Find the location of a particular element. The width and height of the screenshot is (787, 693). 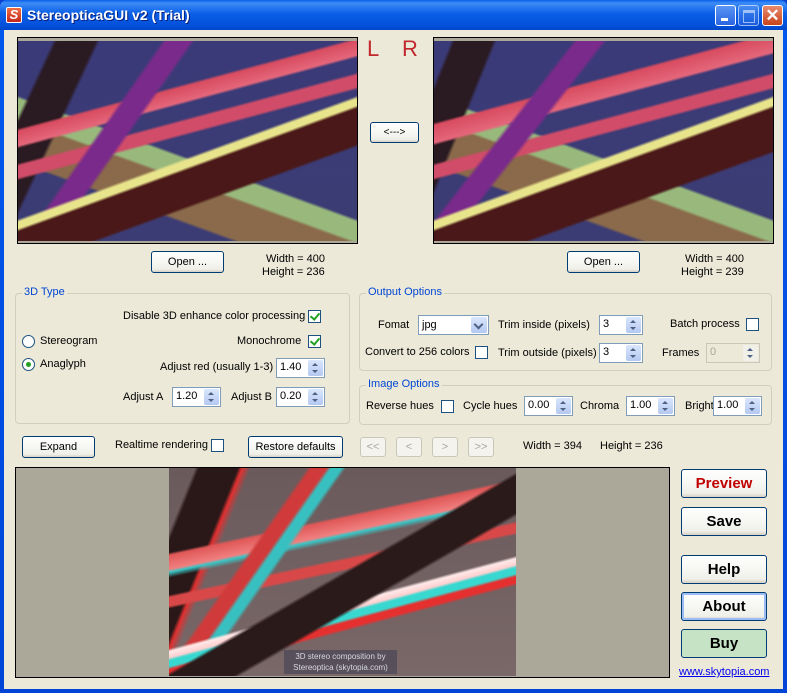

bright-spinner: 1.00 is located at coordinates (737, 406).